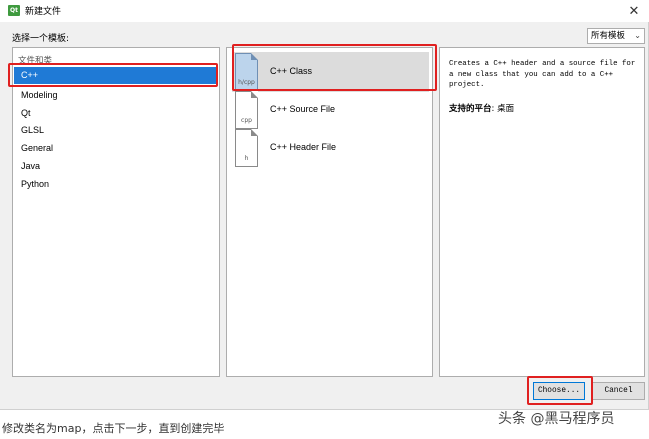 Image resolution: width=649 pixels, height=439 pixels. I want to click on chevron-down-icon: ⌄, so click(637, 35).